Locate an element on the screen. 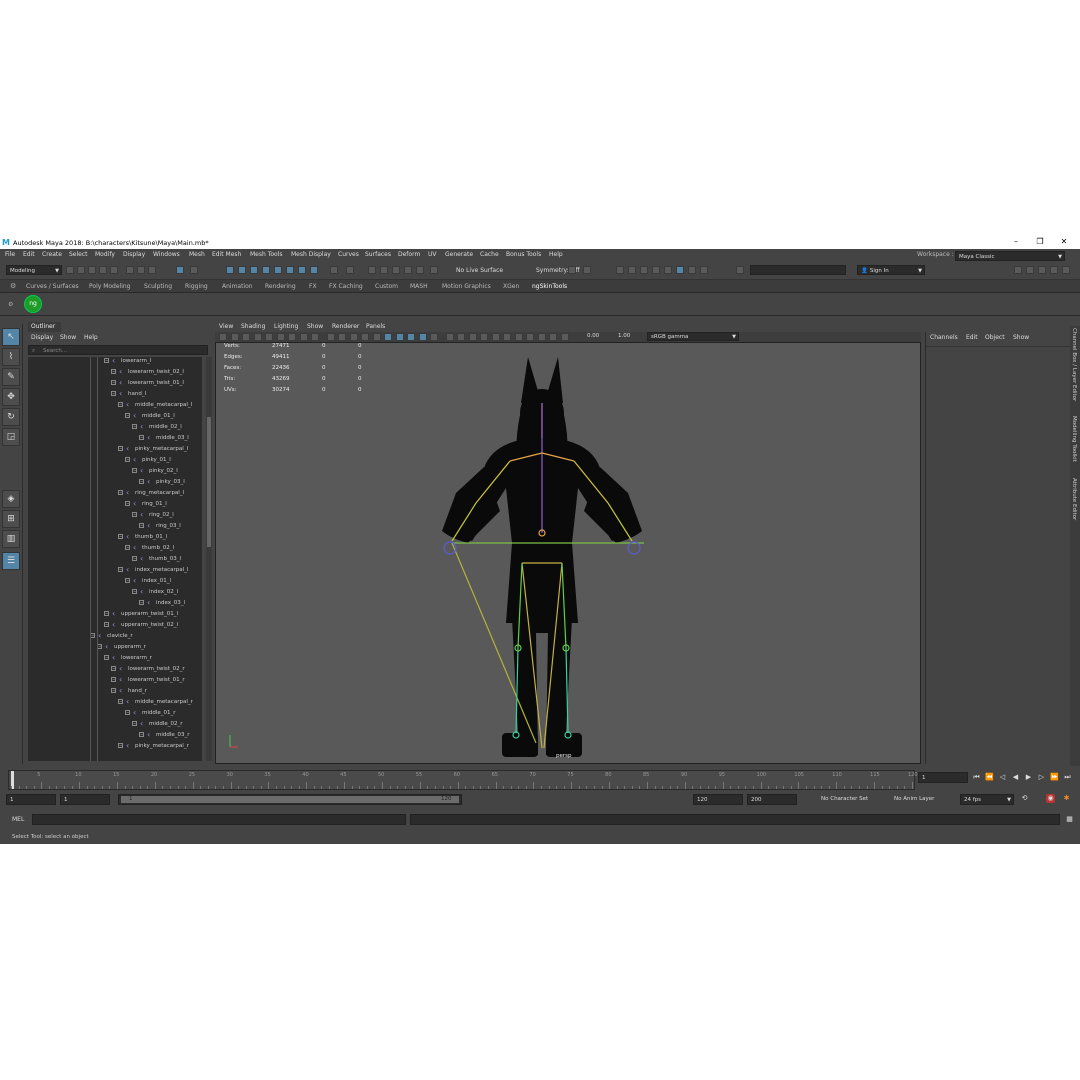 The width and height of the screenshot is (1080, 1080). ngskintools-button: ng is located at coordinates (33, 304).